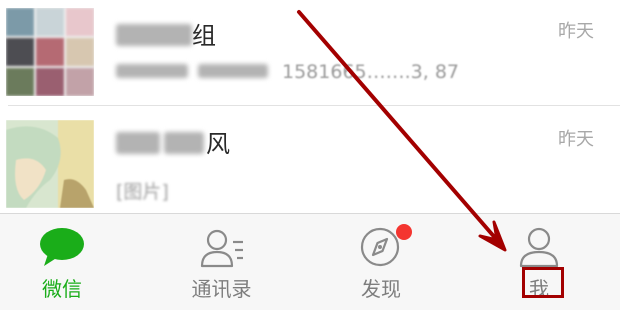 The image size is (620, 310). Describe the element at coordinates (204, 36) in the screenshot. I see `chat-name: 组` at that location.